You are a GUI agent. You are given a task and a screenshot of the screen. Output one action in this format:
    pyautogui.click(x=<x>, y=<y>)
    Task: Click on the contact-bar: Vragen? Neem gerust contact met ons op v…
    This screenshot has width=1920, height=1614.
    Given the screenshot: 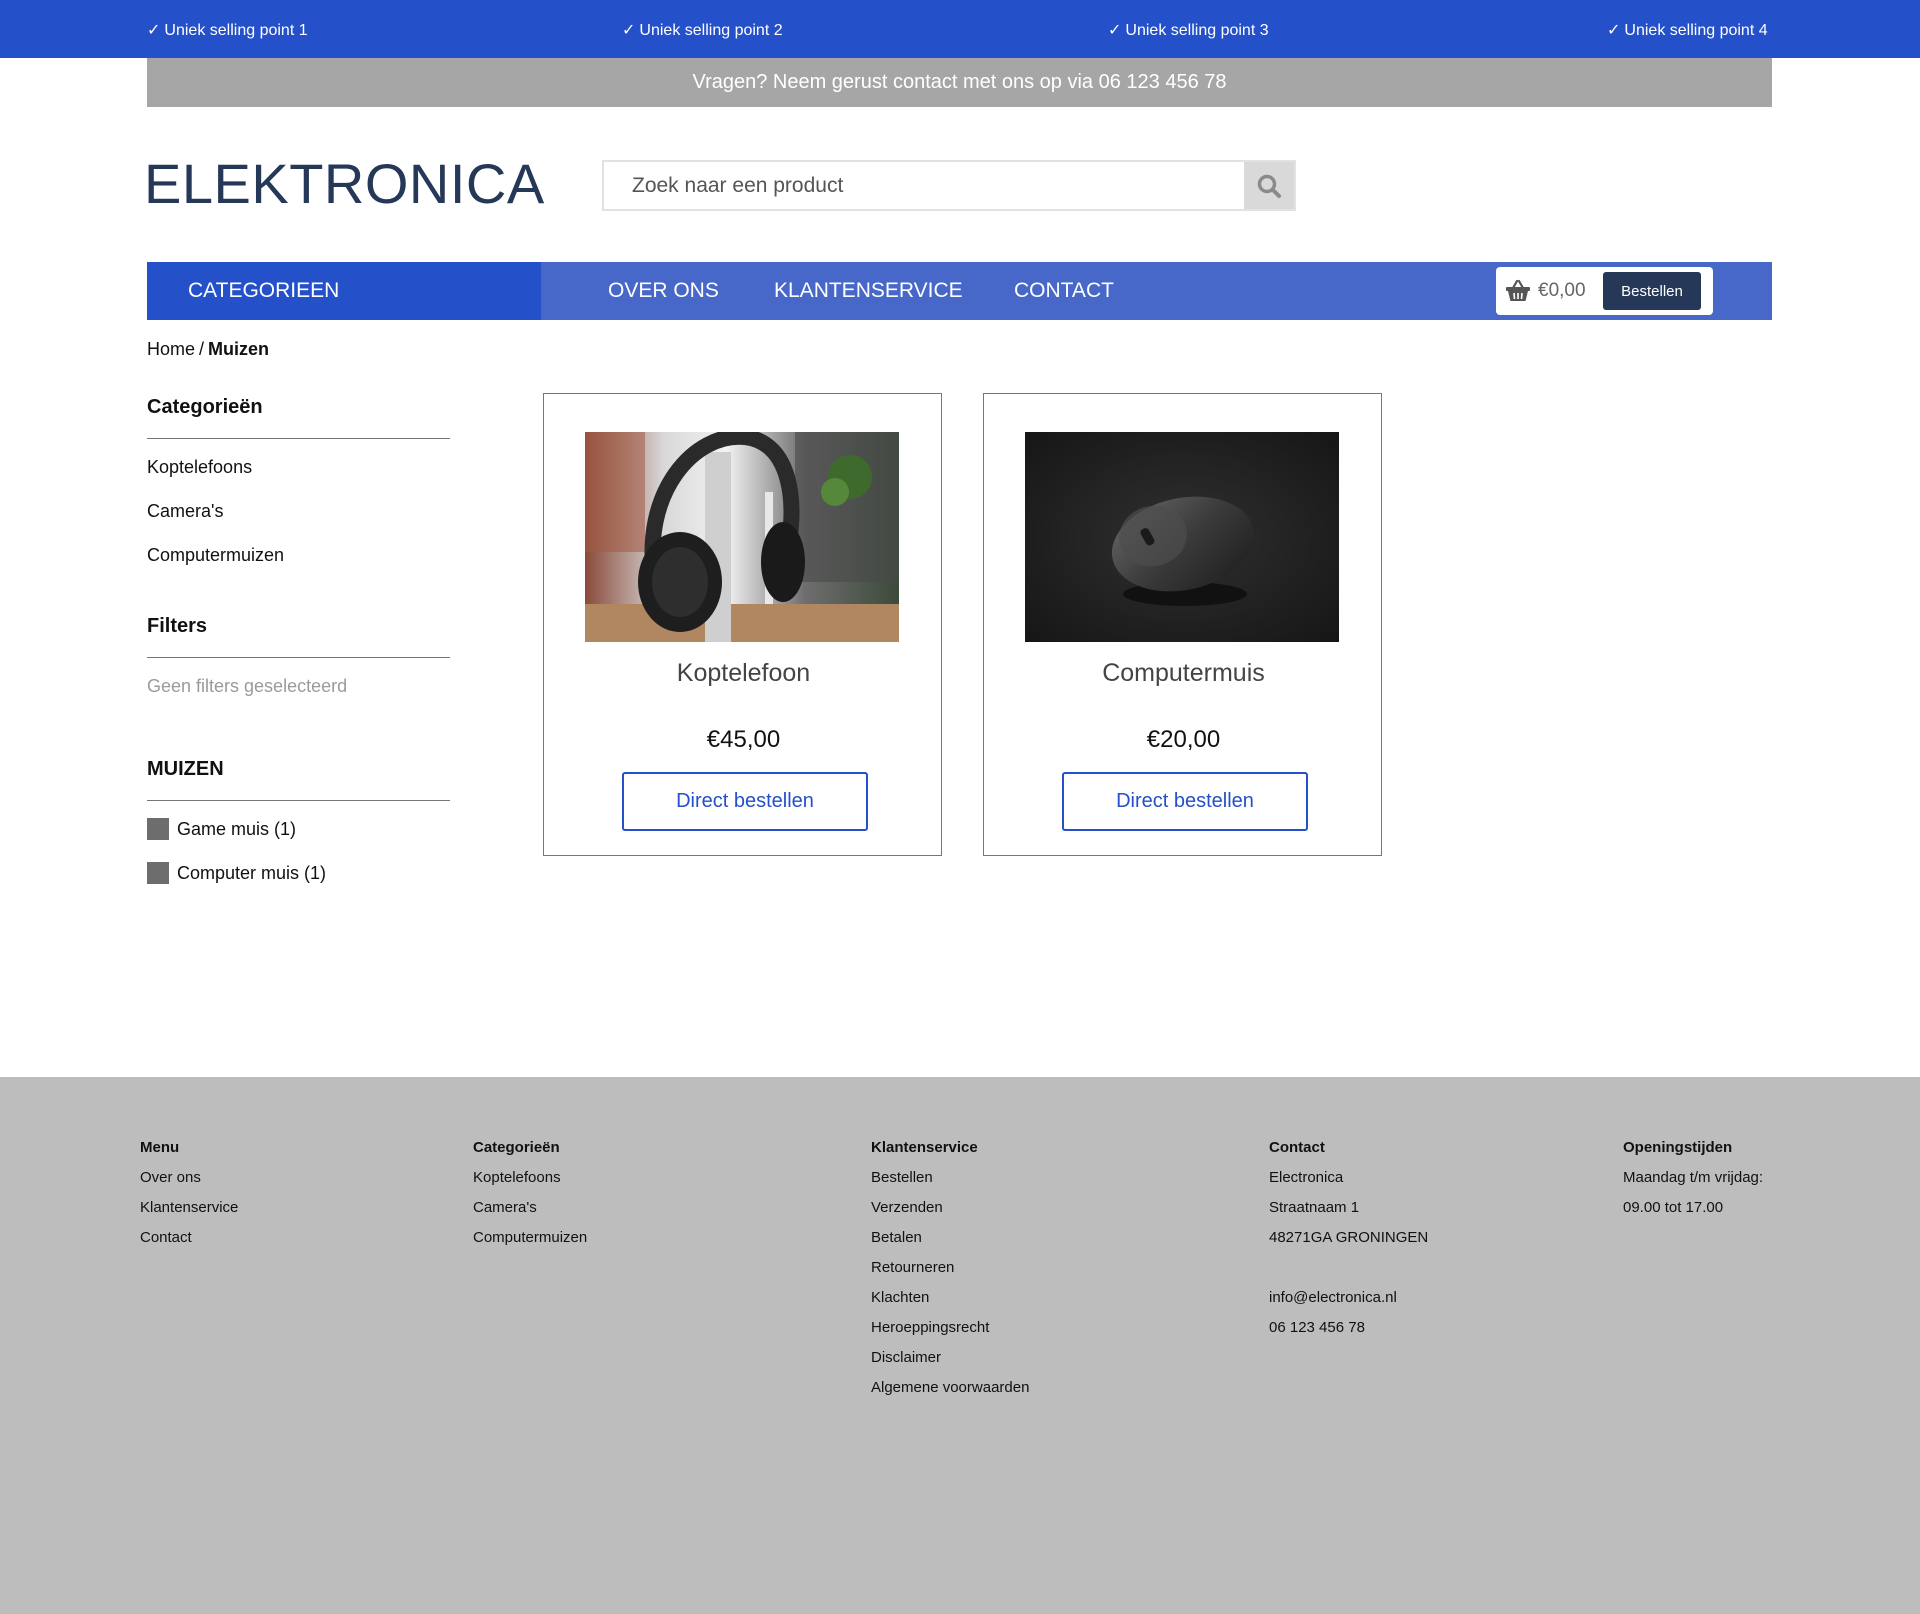 What is the action you would take?
    pyautogui.click(x=959, y=82)
    